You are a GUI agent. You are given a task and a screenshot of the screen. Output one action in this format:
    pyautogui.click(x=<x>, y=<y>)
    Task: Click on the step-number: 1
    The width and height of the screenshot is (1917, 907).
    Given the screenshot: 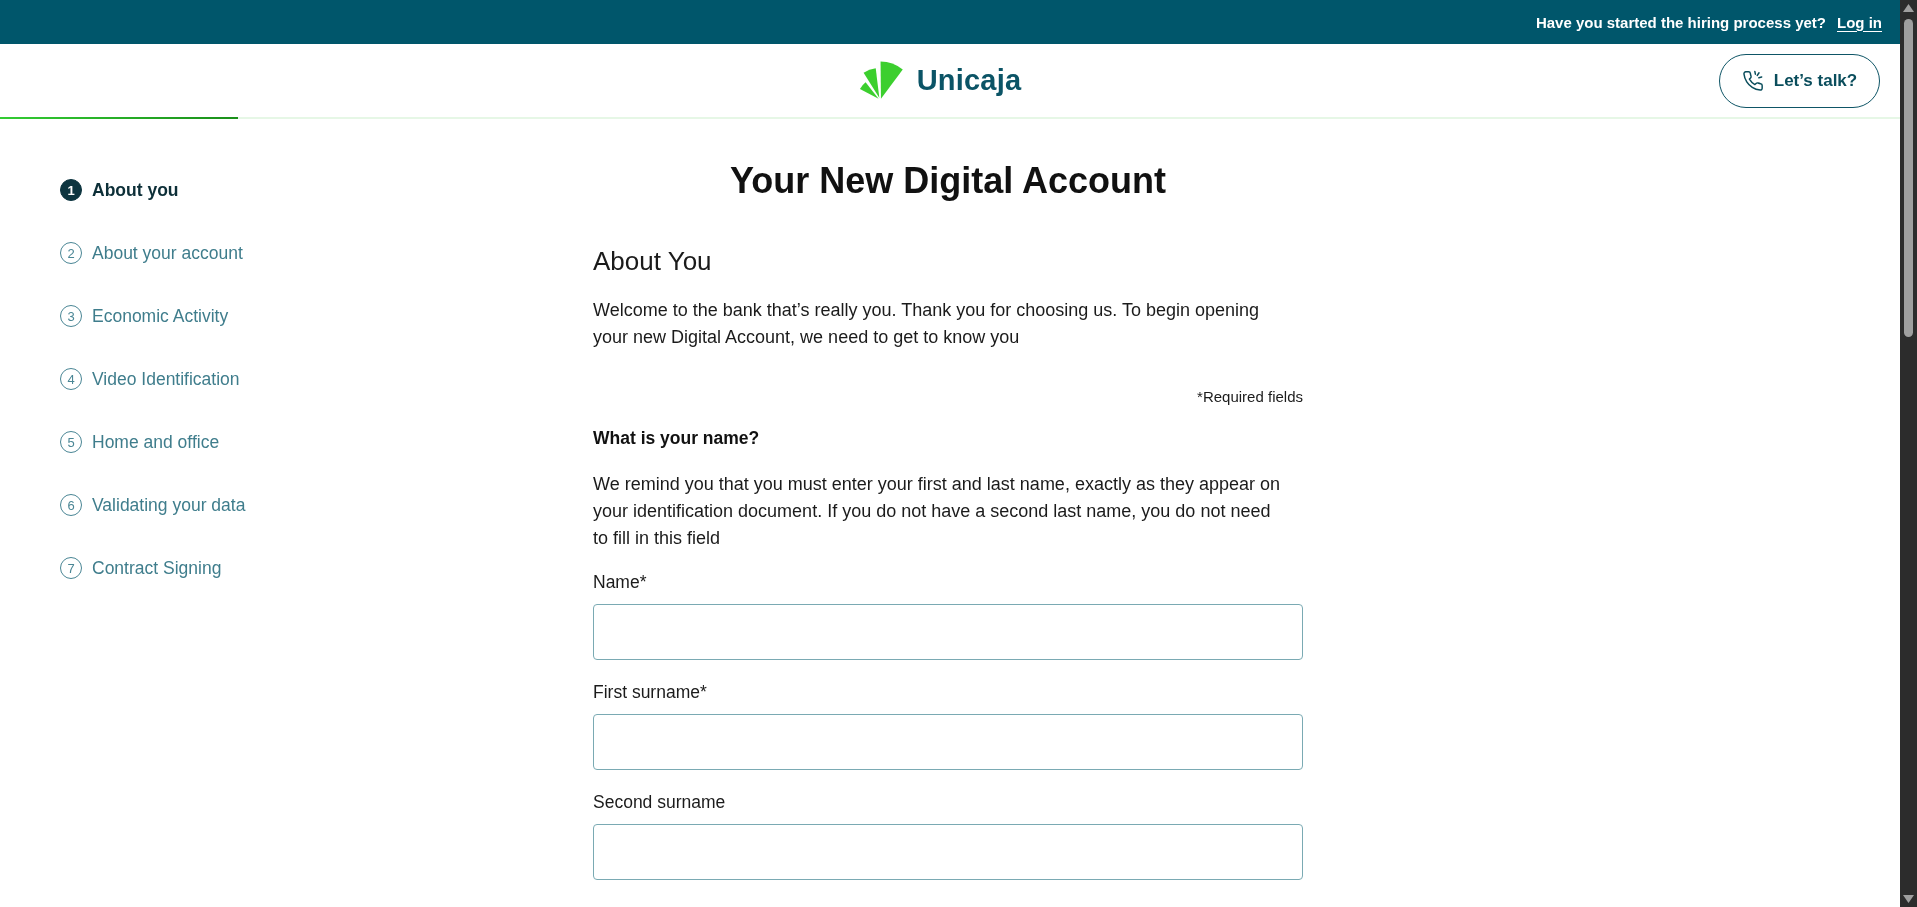 What is the action you would take?
    pyautogui.click(x=71, y=190)
    